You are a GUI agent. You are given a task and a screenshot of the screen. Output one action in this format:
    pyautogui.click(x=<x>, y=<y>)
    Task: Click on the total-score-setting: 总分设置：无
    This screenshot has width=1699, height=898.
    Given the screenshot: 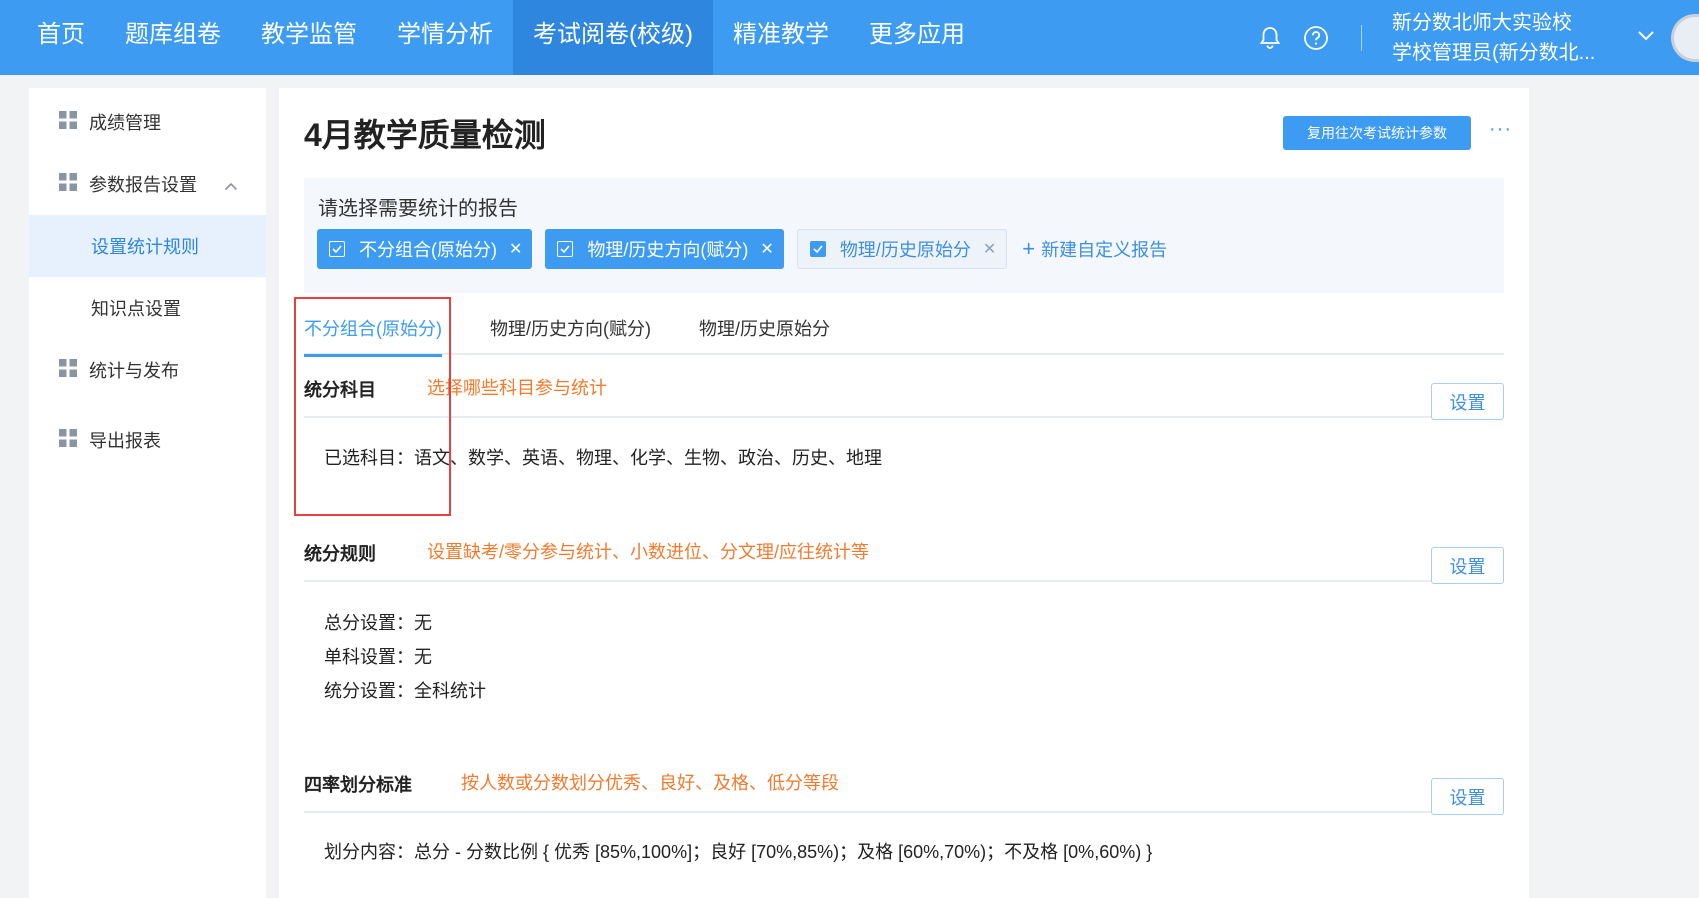 What is the action you would take?
    pyautogui.click(x=378, y=623)
    